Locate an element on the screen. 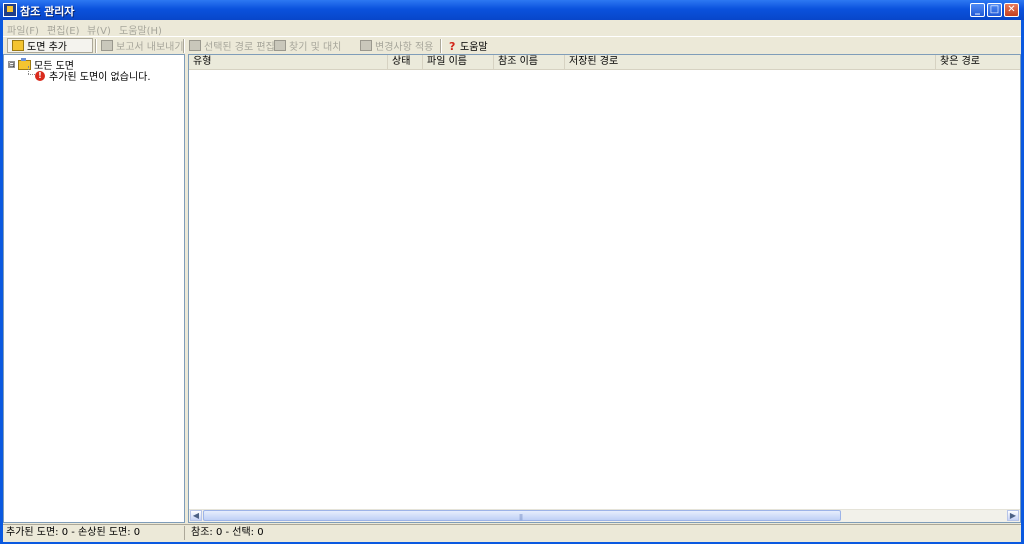 This screenshot has height=544, width=1024. add-drawing-button: 도면 추가 is located at coordinates (50, 45).